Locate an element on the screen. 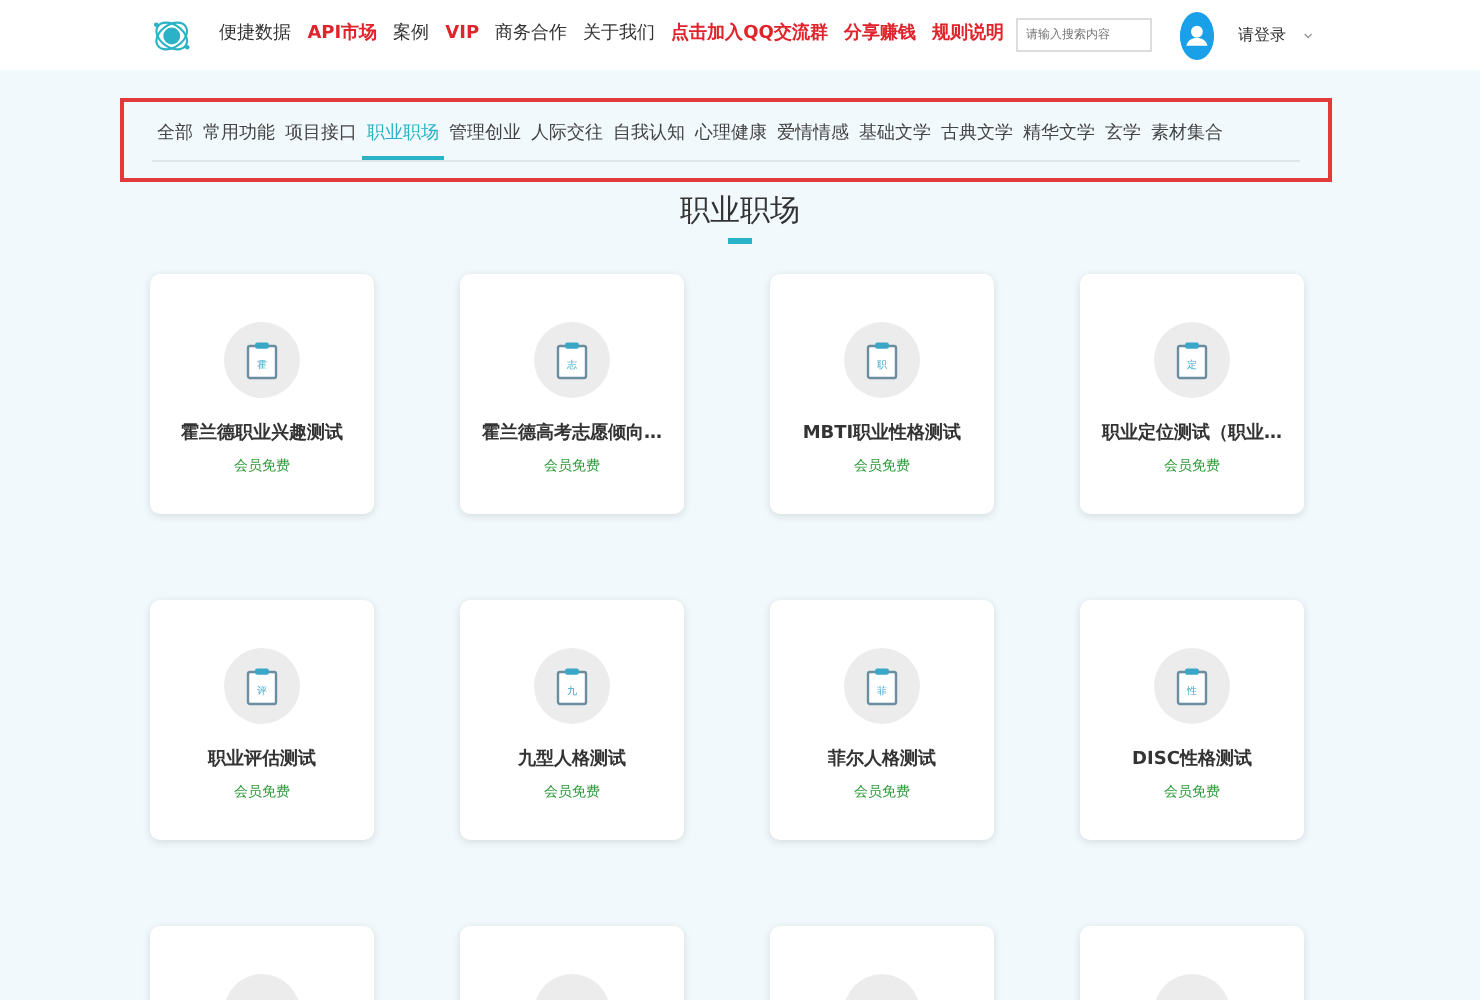 The height and width of the screenshot is (1000, 1480). card-title: MBTI职业性格测试 is located at coordinates (882, 435).